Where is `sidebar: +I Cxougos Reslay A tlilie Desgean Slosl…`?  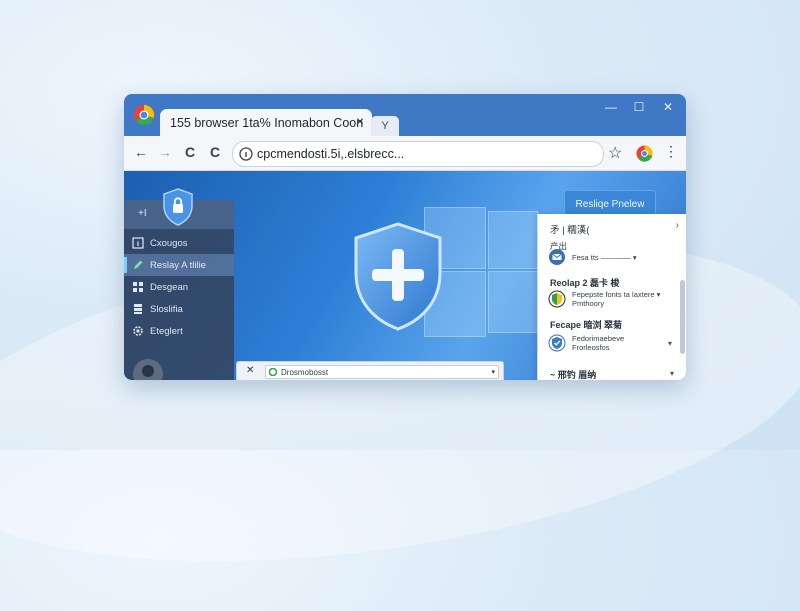
sidebar: +I Cxougos Reslay A tlilie Desgean Slosl… is located at coordinates (179, 284).